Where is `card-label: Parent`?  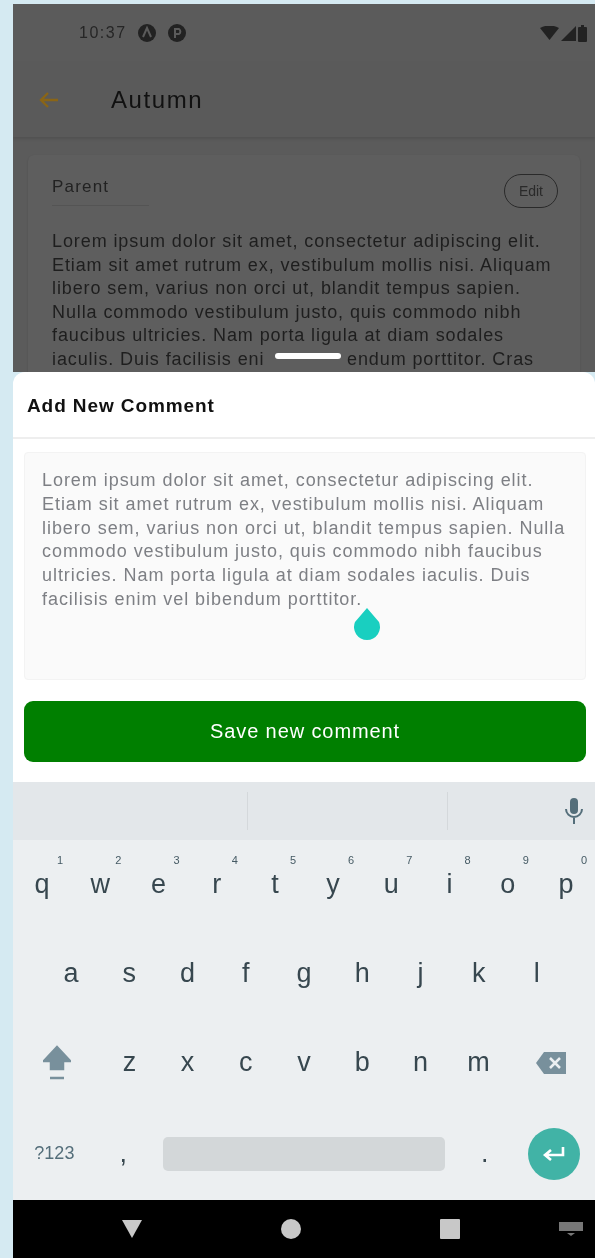 card-label: Parent is located at coordinates (101, 189).